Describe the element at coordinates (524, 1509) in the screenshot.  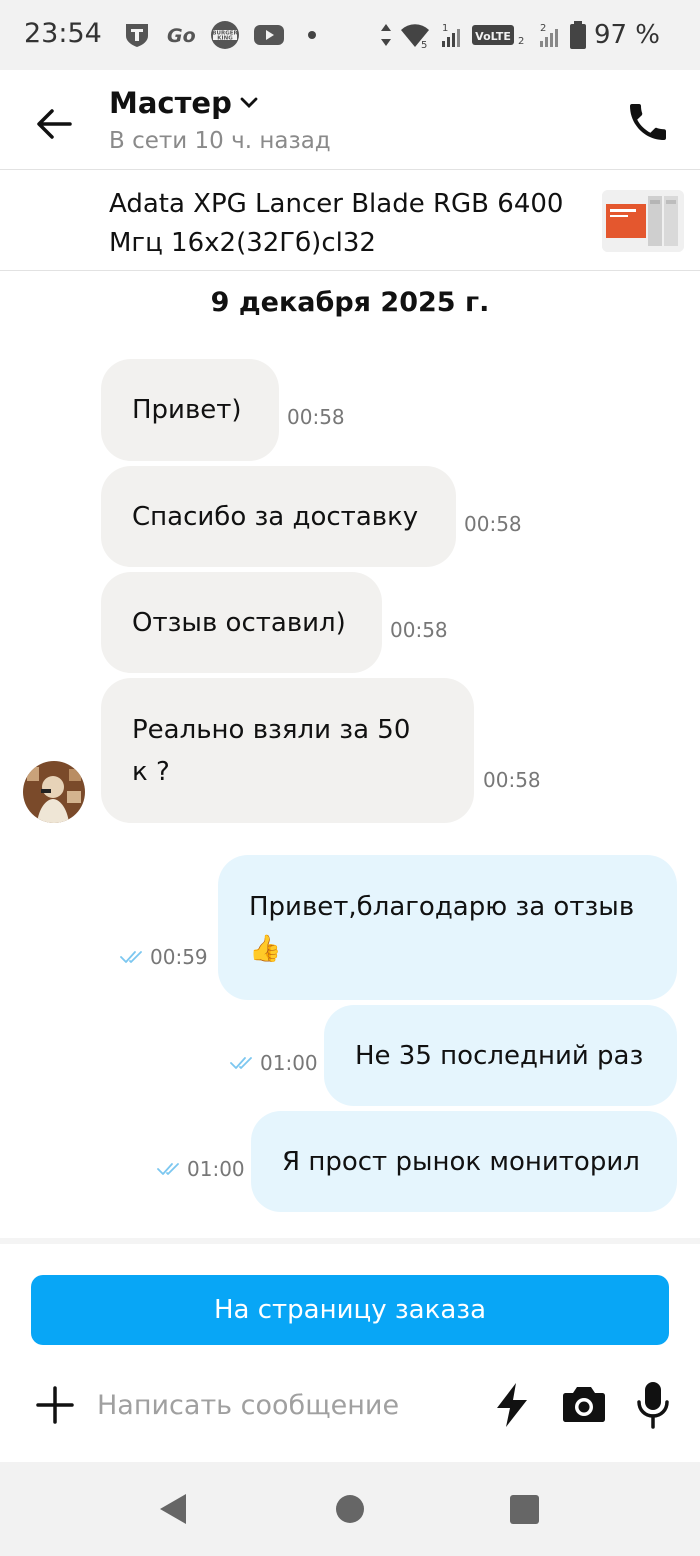
I see `nav-recents-icon` at that location.